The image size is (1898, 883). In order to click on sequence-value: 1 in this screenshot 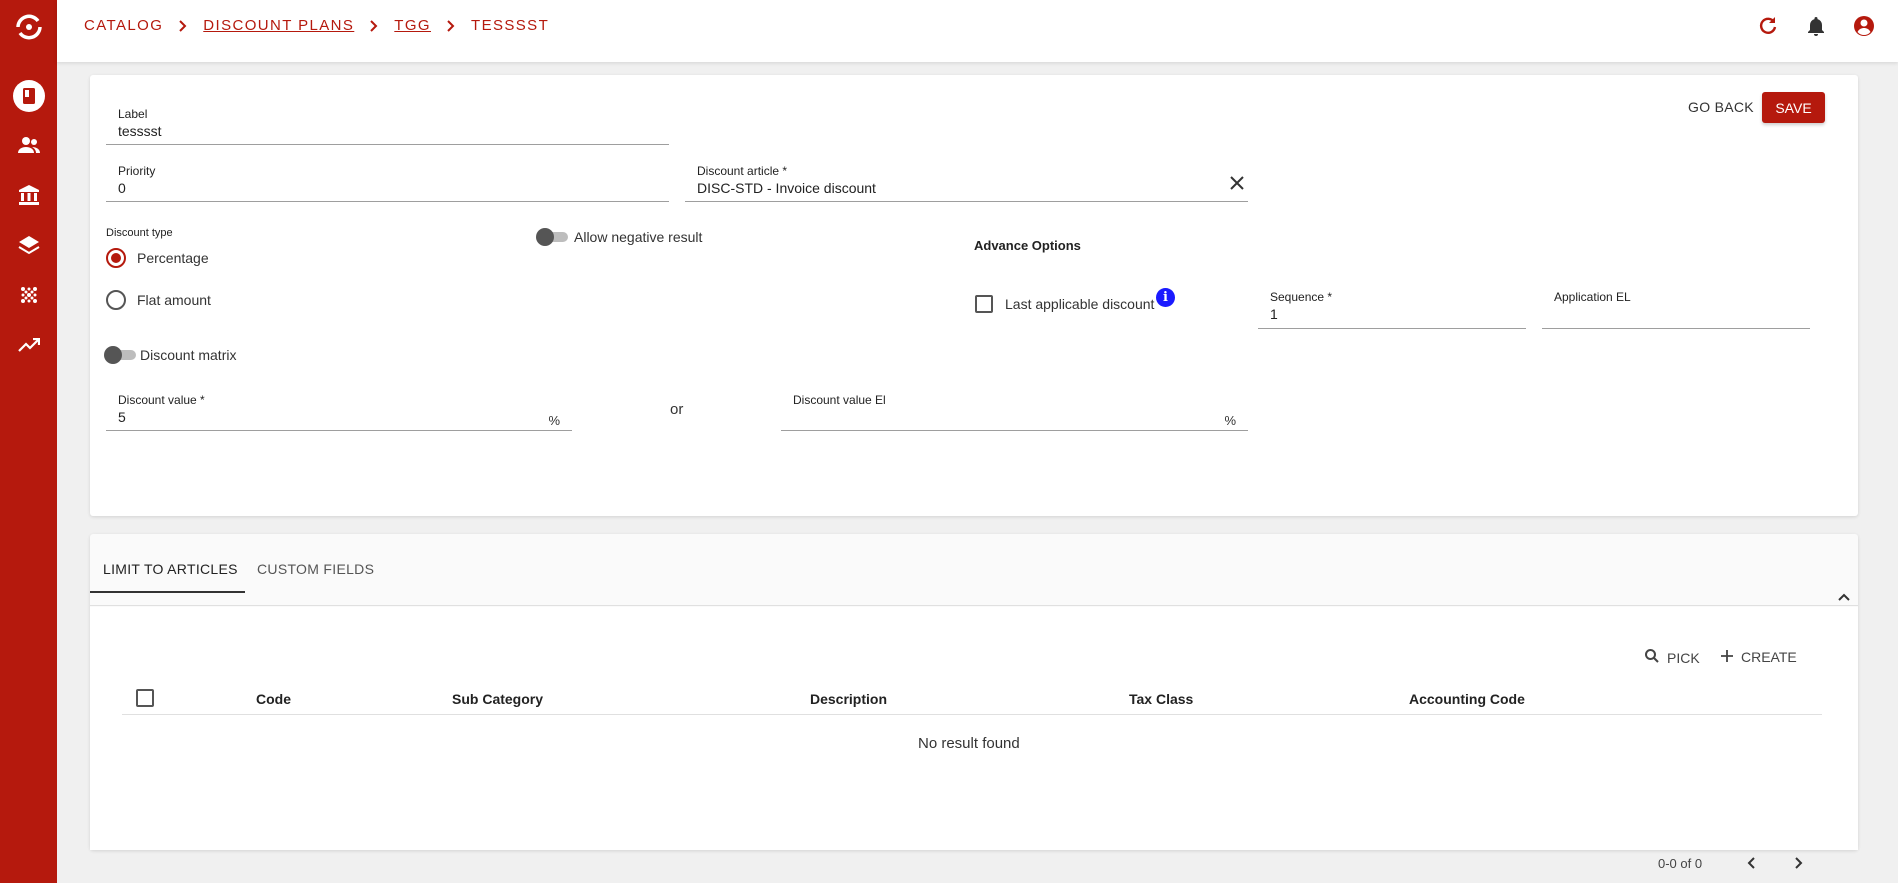, I will do `click(1274, 314)`.